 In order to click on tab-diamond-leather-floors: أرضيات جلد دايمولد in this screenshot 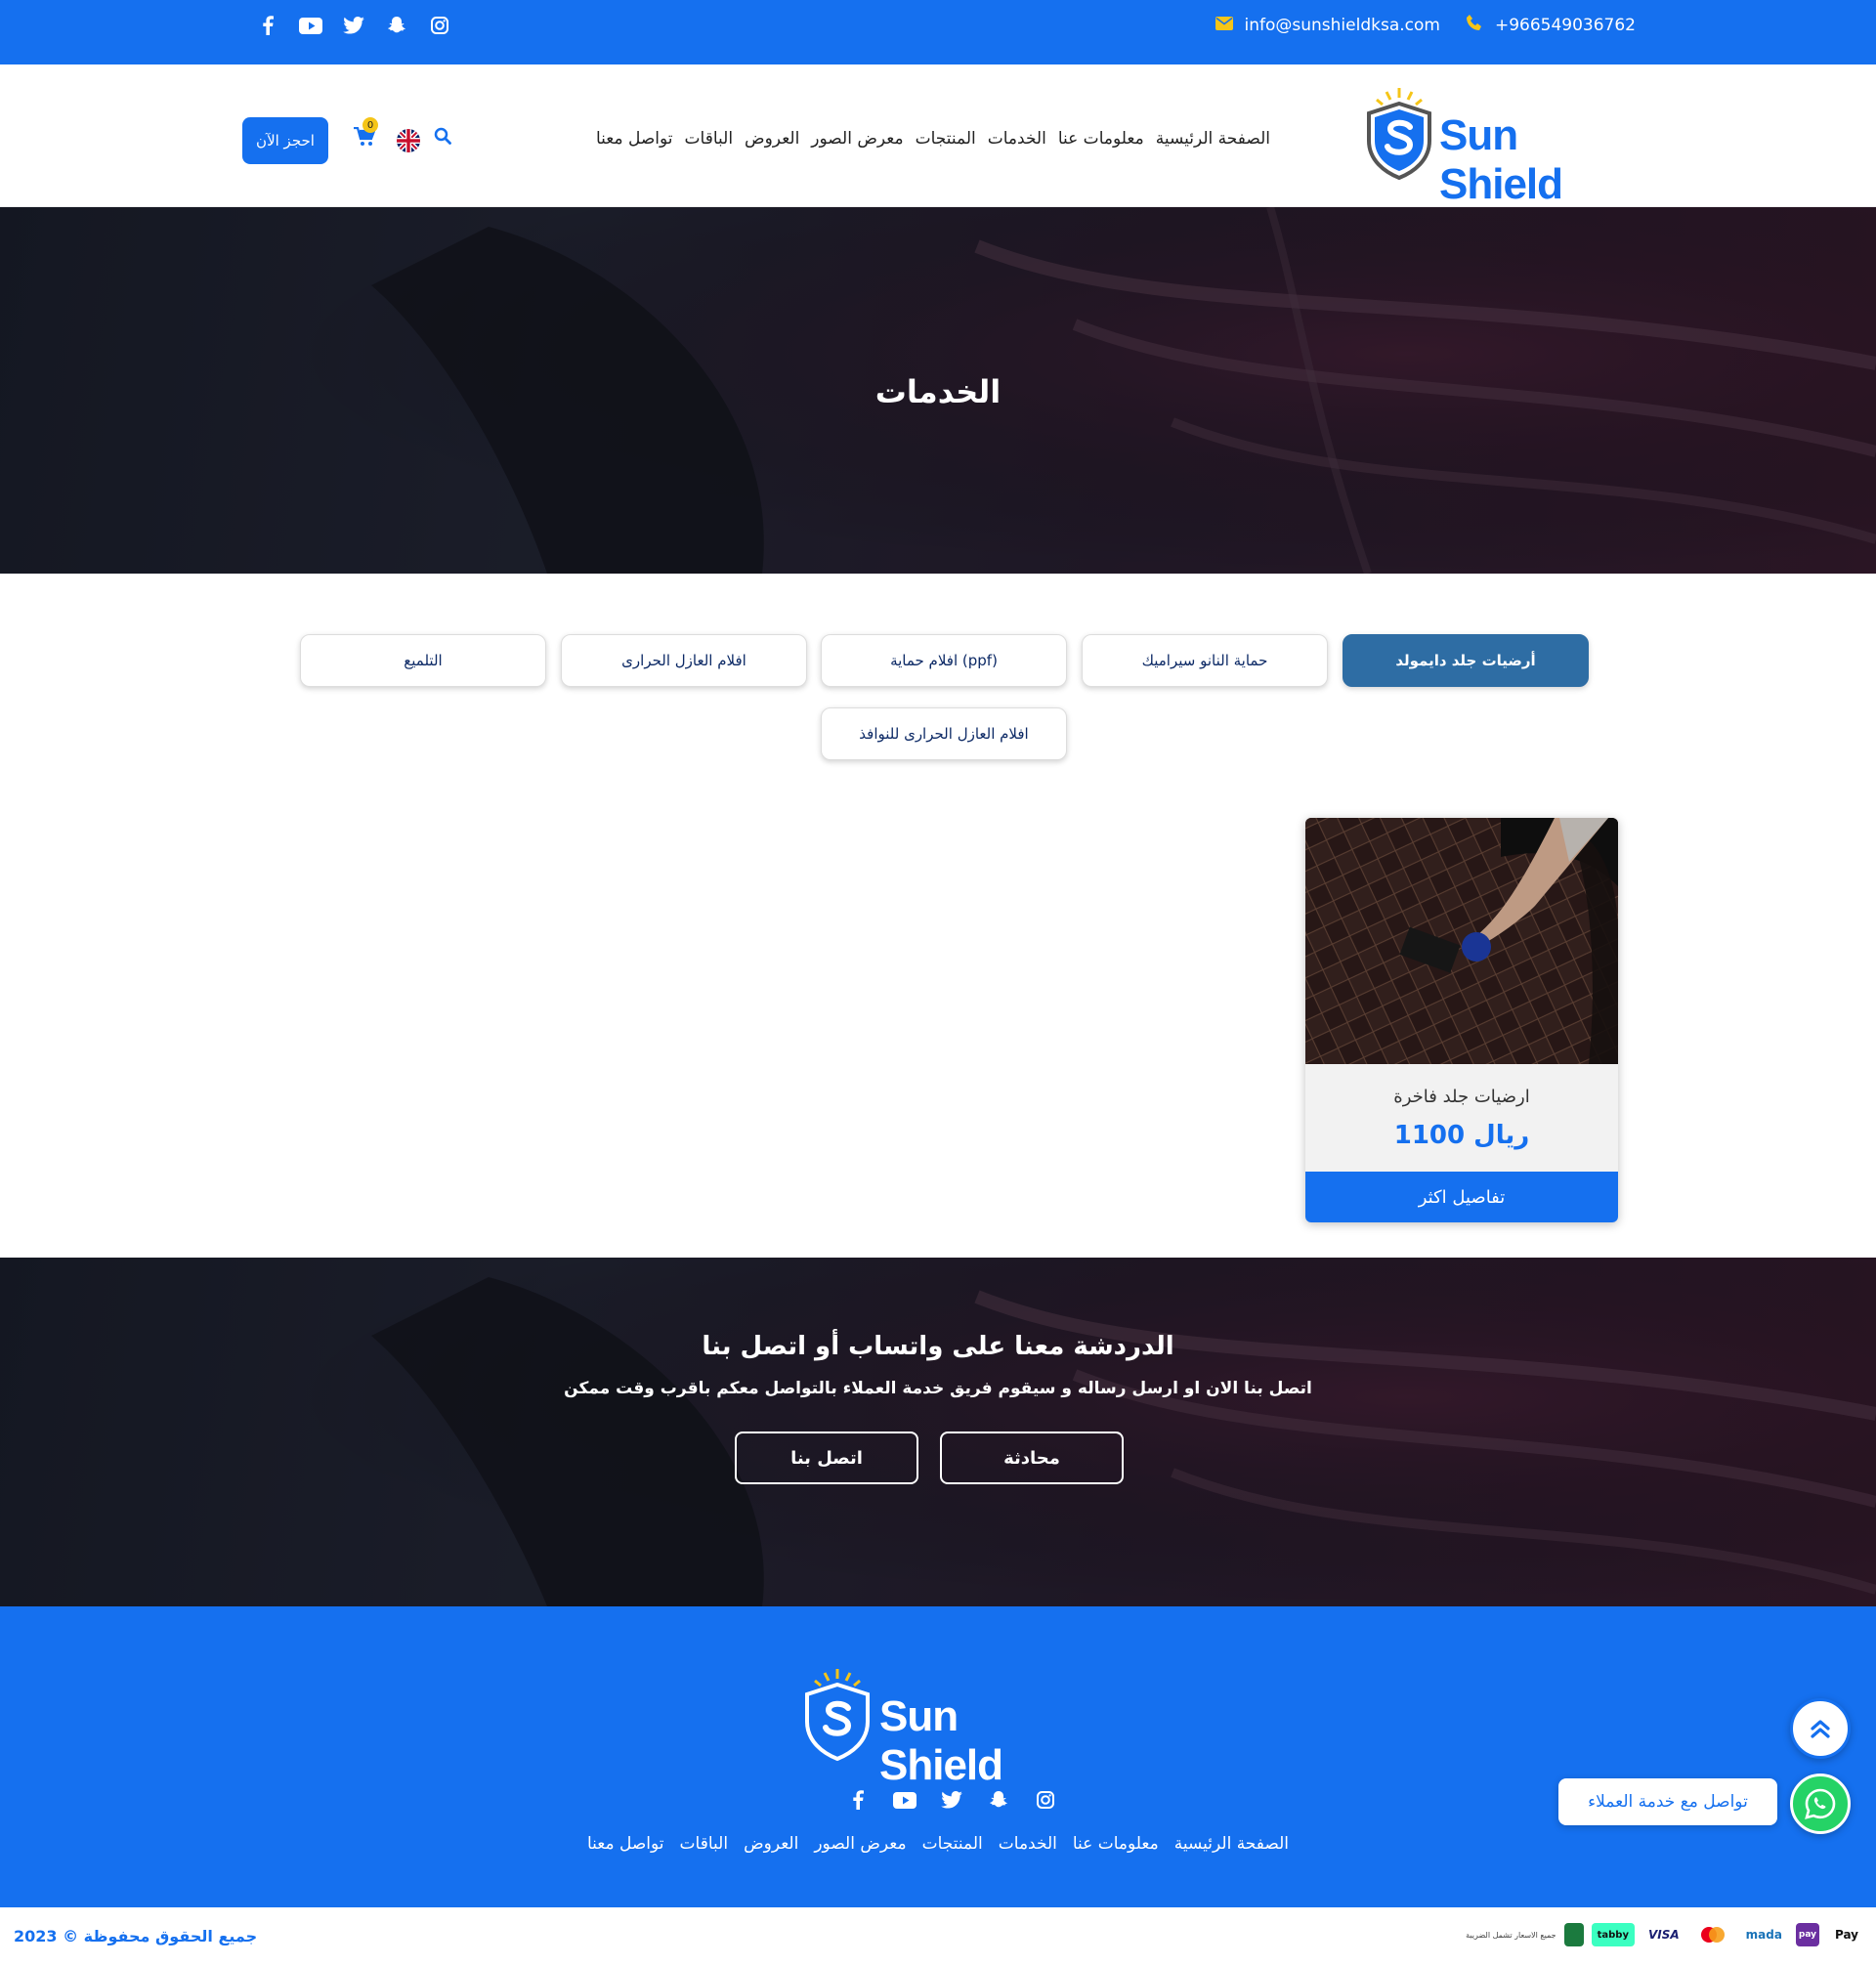, I will do `click(1466, 660)`.